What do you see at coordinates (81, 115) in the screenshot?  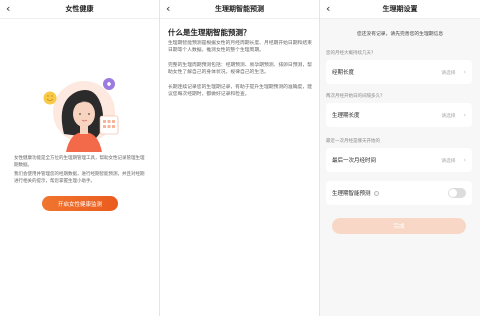 I see `female-health-illustration` at bounding box center [81, 115].